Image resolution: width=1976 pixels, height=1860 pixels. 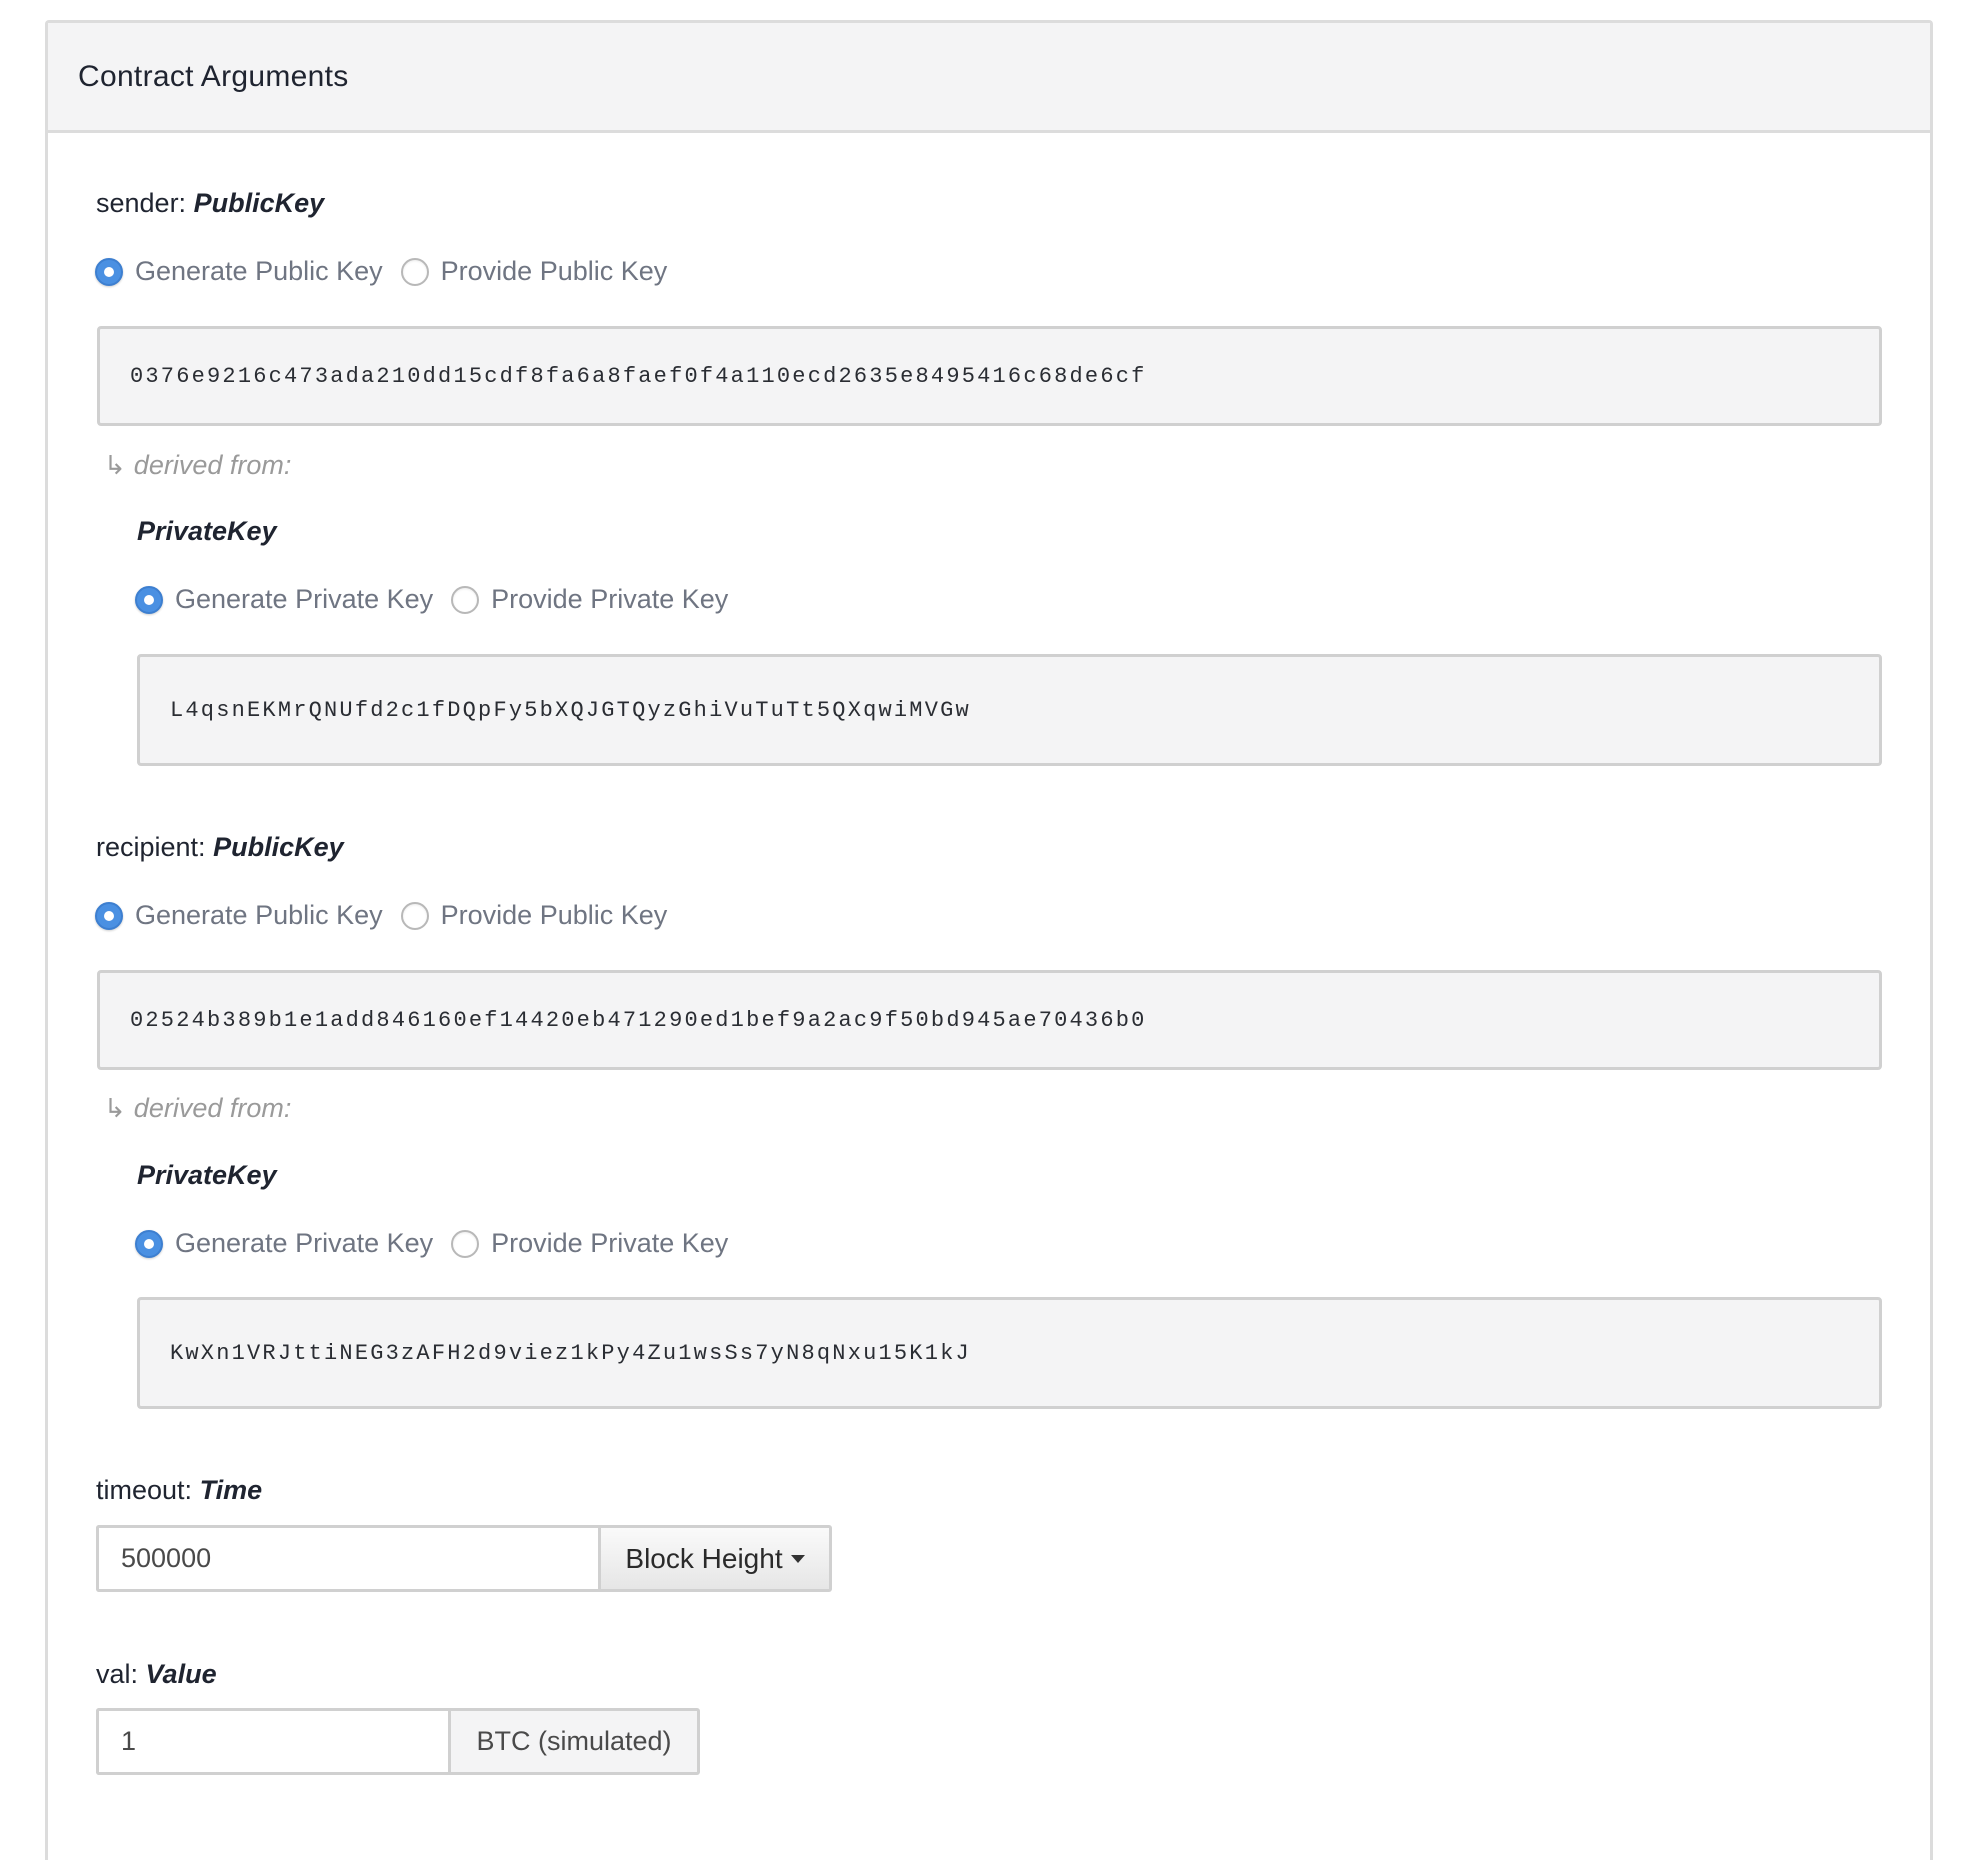 I want to click on recipient-provide-private-key-radio: Provide Private Key, so click(x=589, y=1243).